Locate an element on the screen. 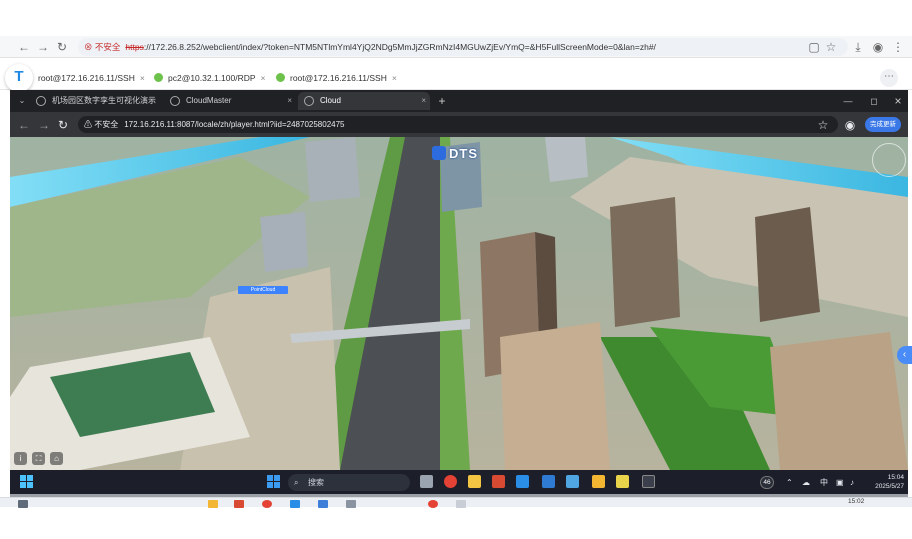 The width and height of the screenshot is (912, 539). url-scheme: https is located at coordinates (134, 47).